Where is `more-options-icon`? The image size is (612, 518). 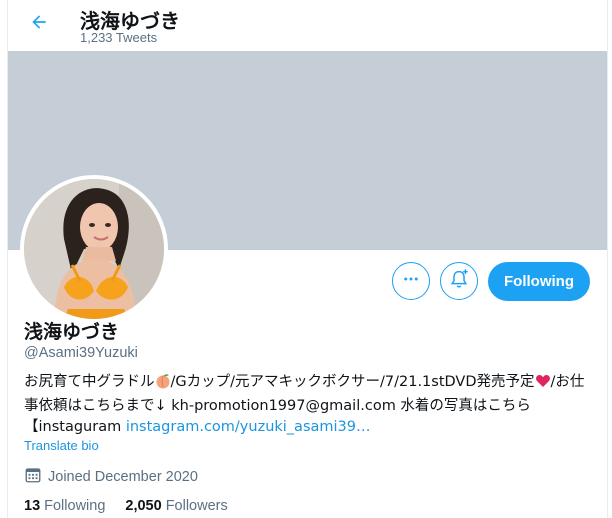 more-options-icon is located at coordinates (411, 281).